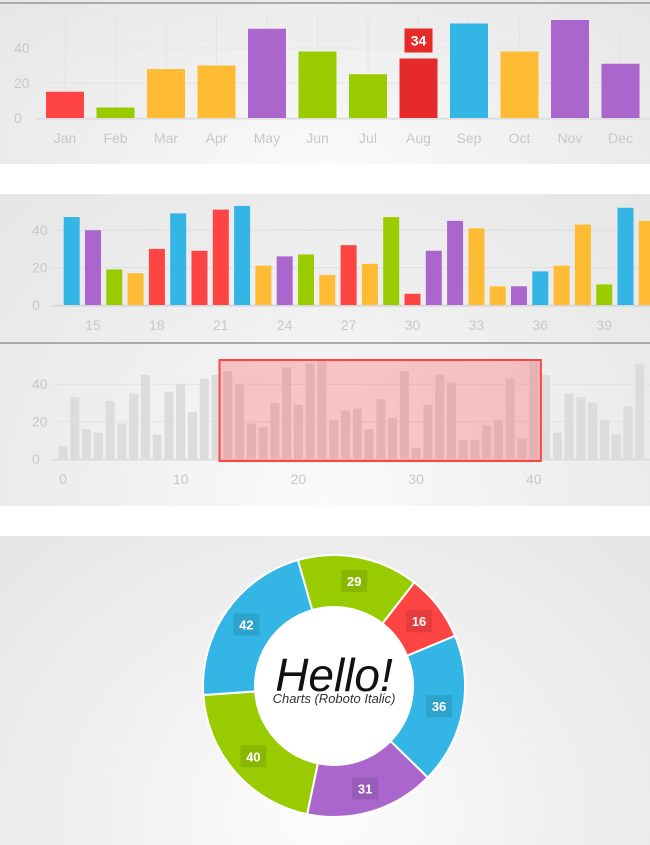  What do you see at coordinates (419, 621) in the screenshot?
I see `slice-label: 16` at bounding box center [419, 621].